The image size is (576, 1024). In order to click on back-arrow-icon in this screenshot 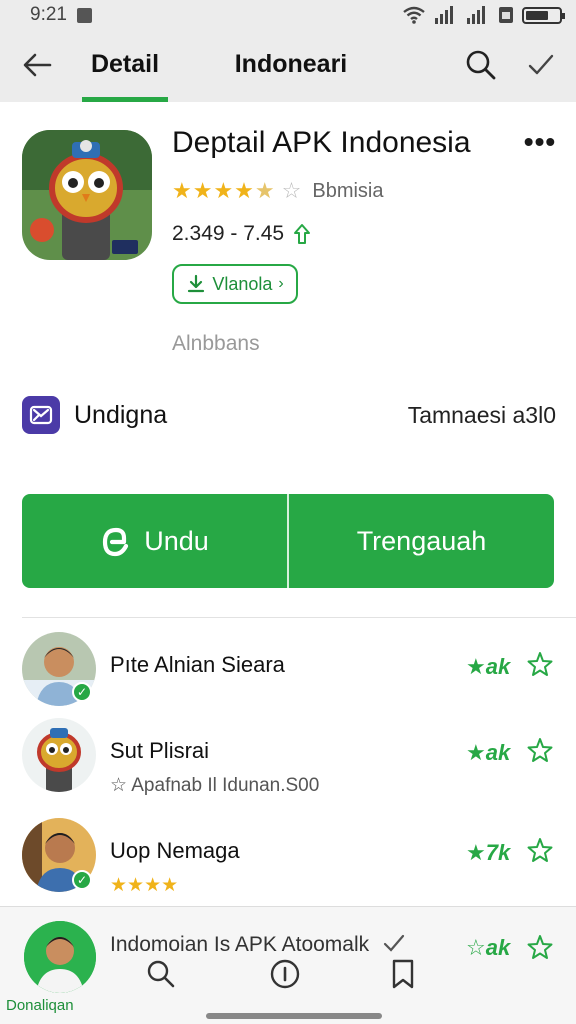, I will do `click(38, 65)`.